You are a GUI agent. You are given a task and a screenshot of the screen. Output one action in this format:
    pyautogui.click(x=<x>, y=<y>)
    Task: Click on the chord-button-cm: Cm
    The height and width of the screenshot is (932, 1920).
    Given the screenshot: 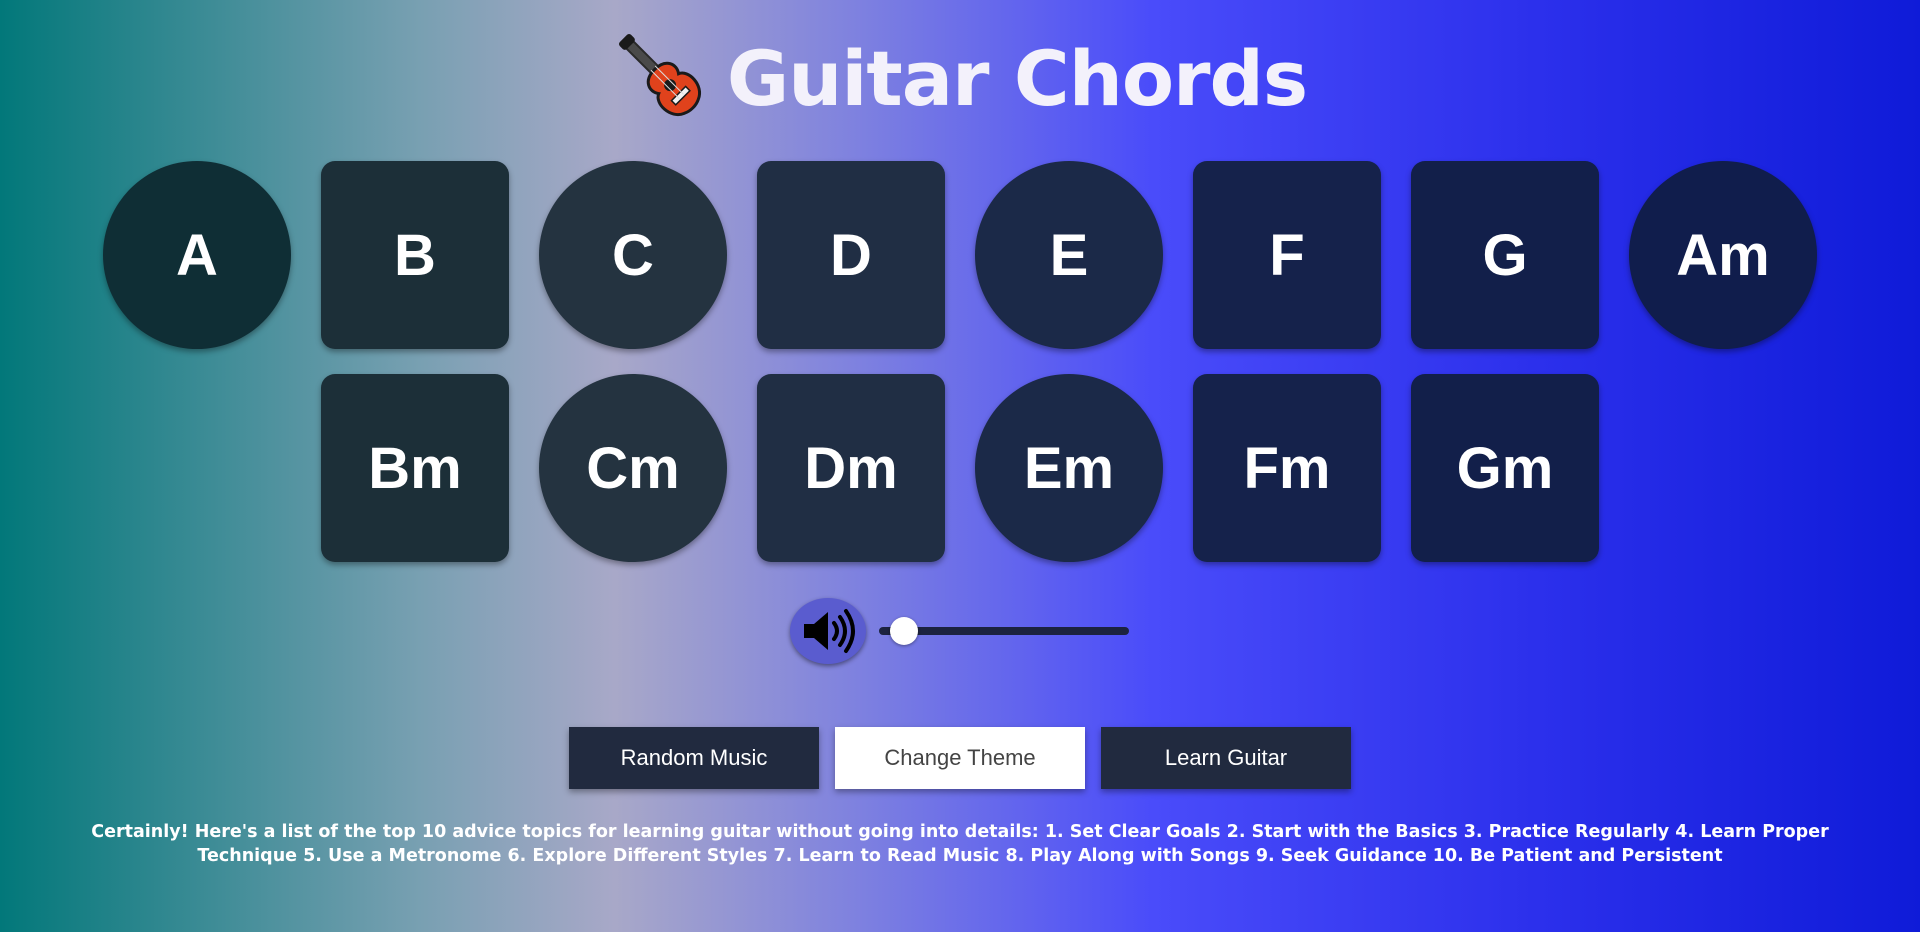 What is the action you would take?
    pyautogui.click(x=633, y=468)
    